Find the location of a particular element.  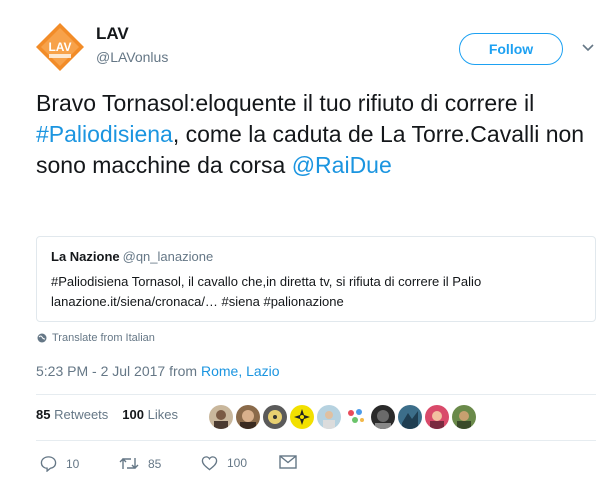

quote-author-handle: @qn_lanazione is located at coordinates (168, 256).